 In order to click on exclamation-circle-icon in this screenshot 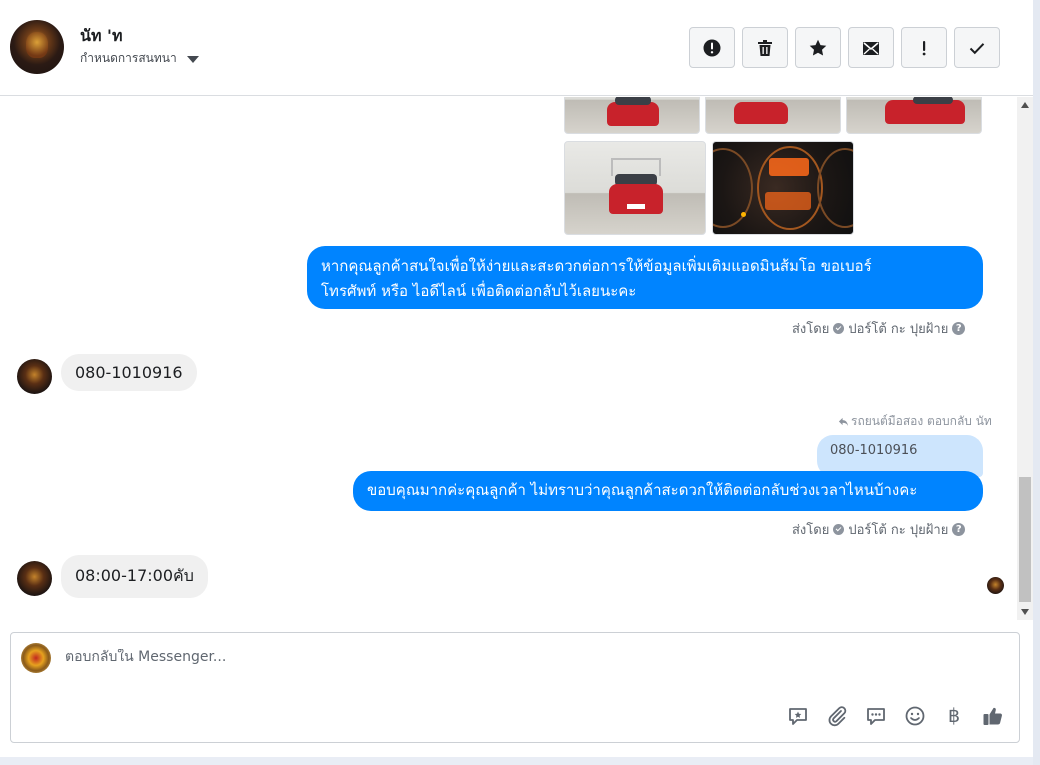, I will do `click(712, 47)`.